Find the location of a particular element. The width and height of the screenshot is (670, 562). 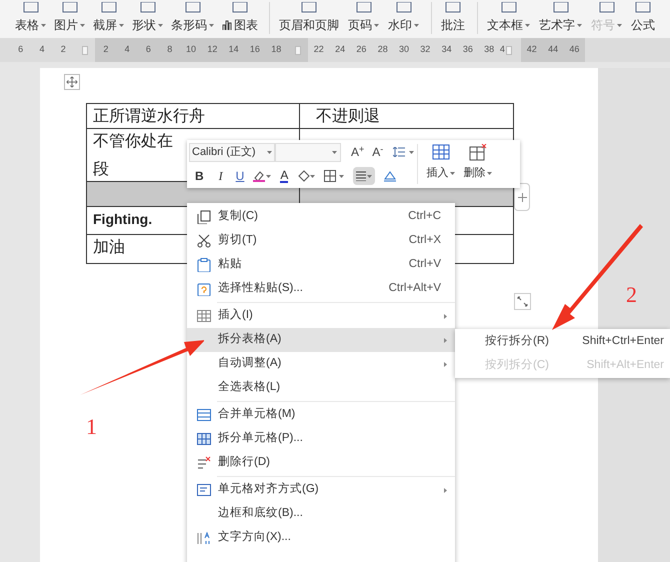

bold-button: B is located at coordinates (199, 176).